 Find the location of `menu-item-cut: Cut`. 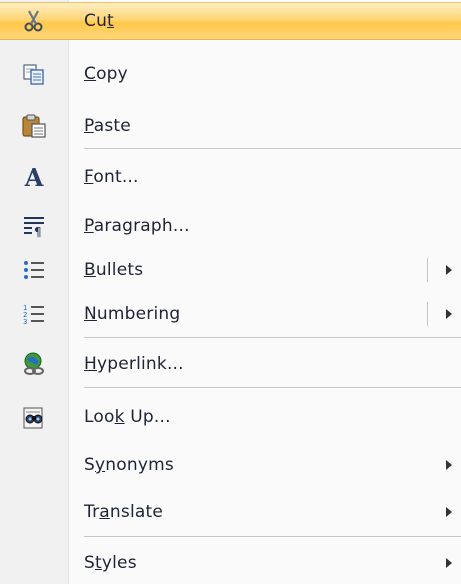

menu-item-cut: Cut is located at coordinates (230, 21).